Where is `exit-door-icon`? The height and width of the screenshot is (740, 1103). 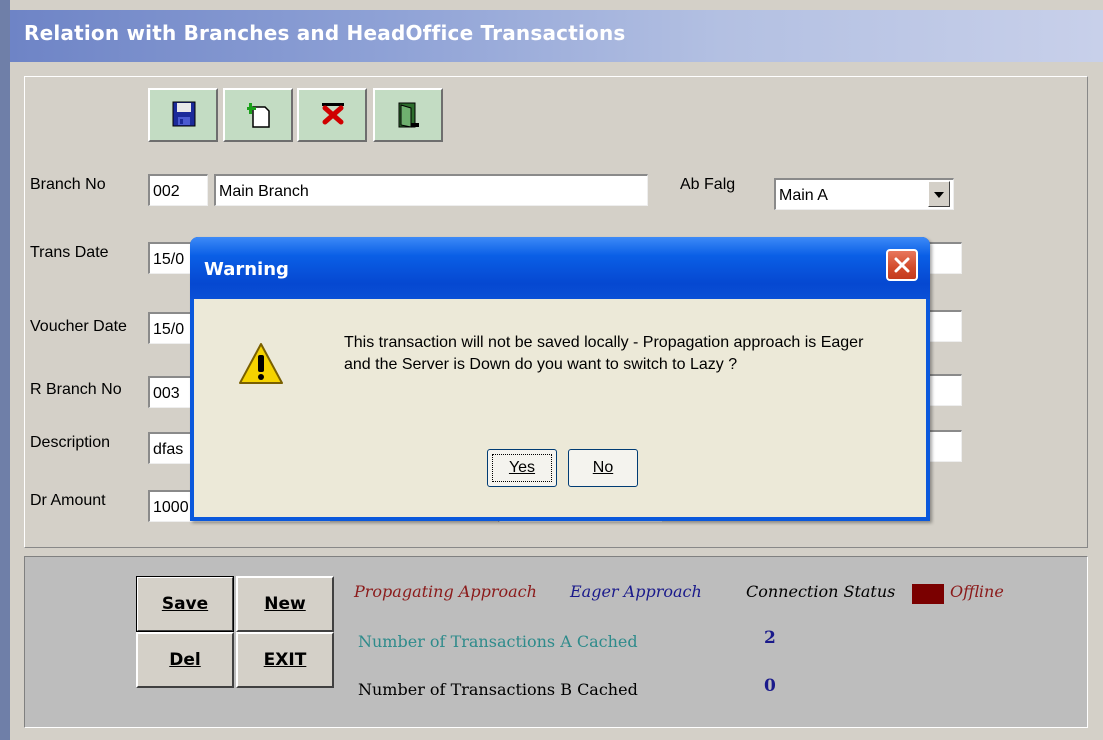
exit-door-icon is located at coordinates (408, 115).